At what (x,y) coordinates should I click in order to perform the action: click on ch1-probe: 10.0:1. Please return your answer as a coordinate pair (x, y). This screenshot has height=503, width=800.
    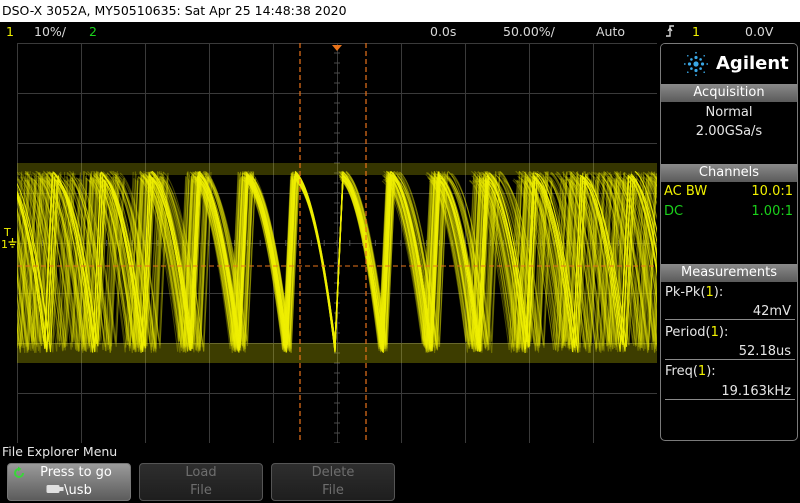
    Looking at the image, I should click on (772, 191).